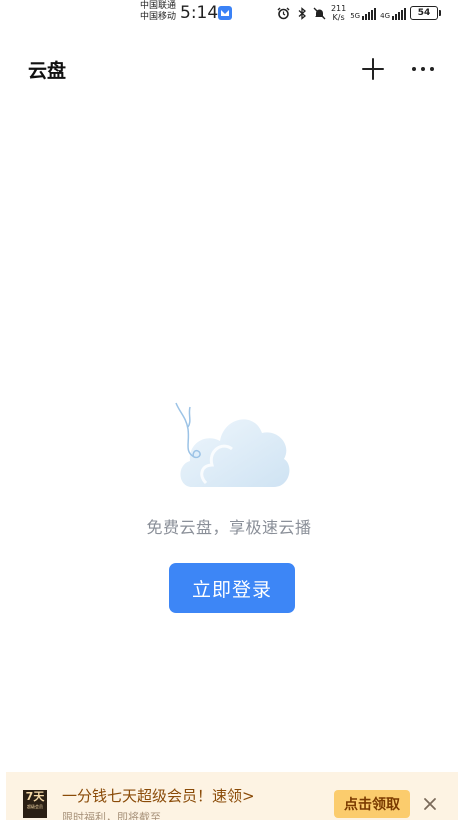 Image resolution: width=458 pixels, height=820 pixels. I want to click on plus-icon, so click(373, 69).